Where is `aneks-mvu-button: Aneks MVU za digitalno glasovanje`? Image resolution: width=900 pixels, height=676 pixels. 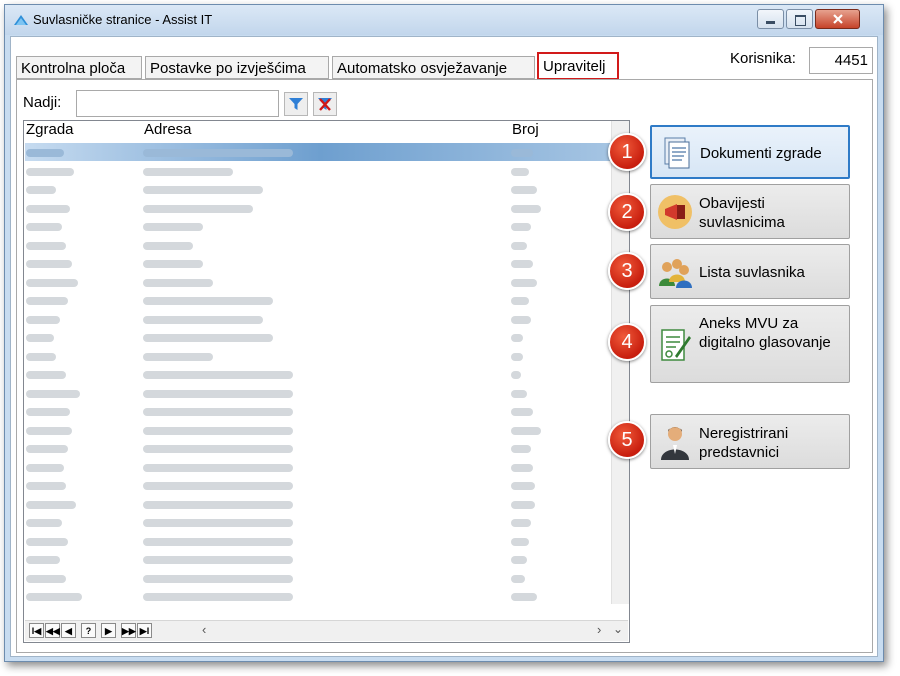
aneks-mvu-button: Aneks MVU za digitalno glasovanje is located at coordinates (750, 344).